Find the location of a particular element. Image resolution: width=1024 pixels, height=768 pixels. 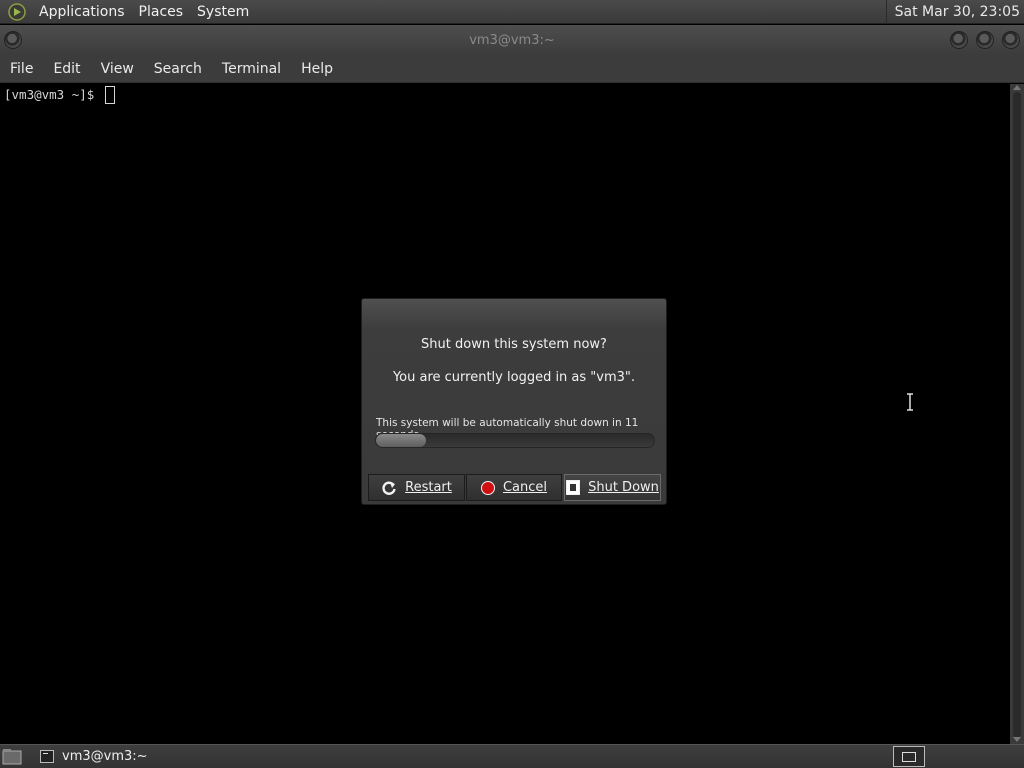

terminal-icon is located at coordinates (47, 756).